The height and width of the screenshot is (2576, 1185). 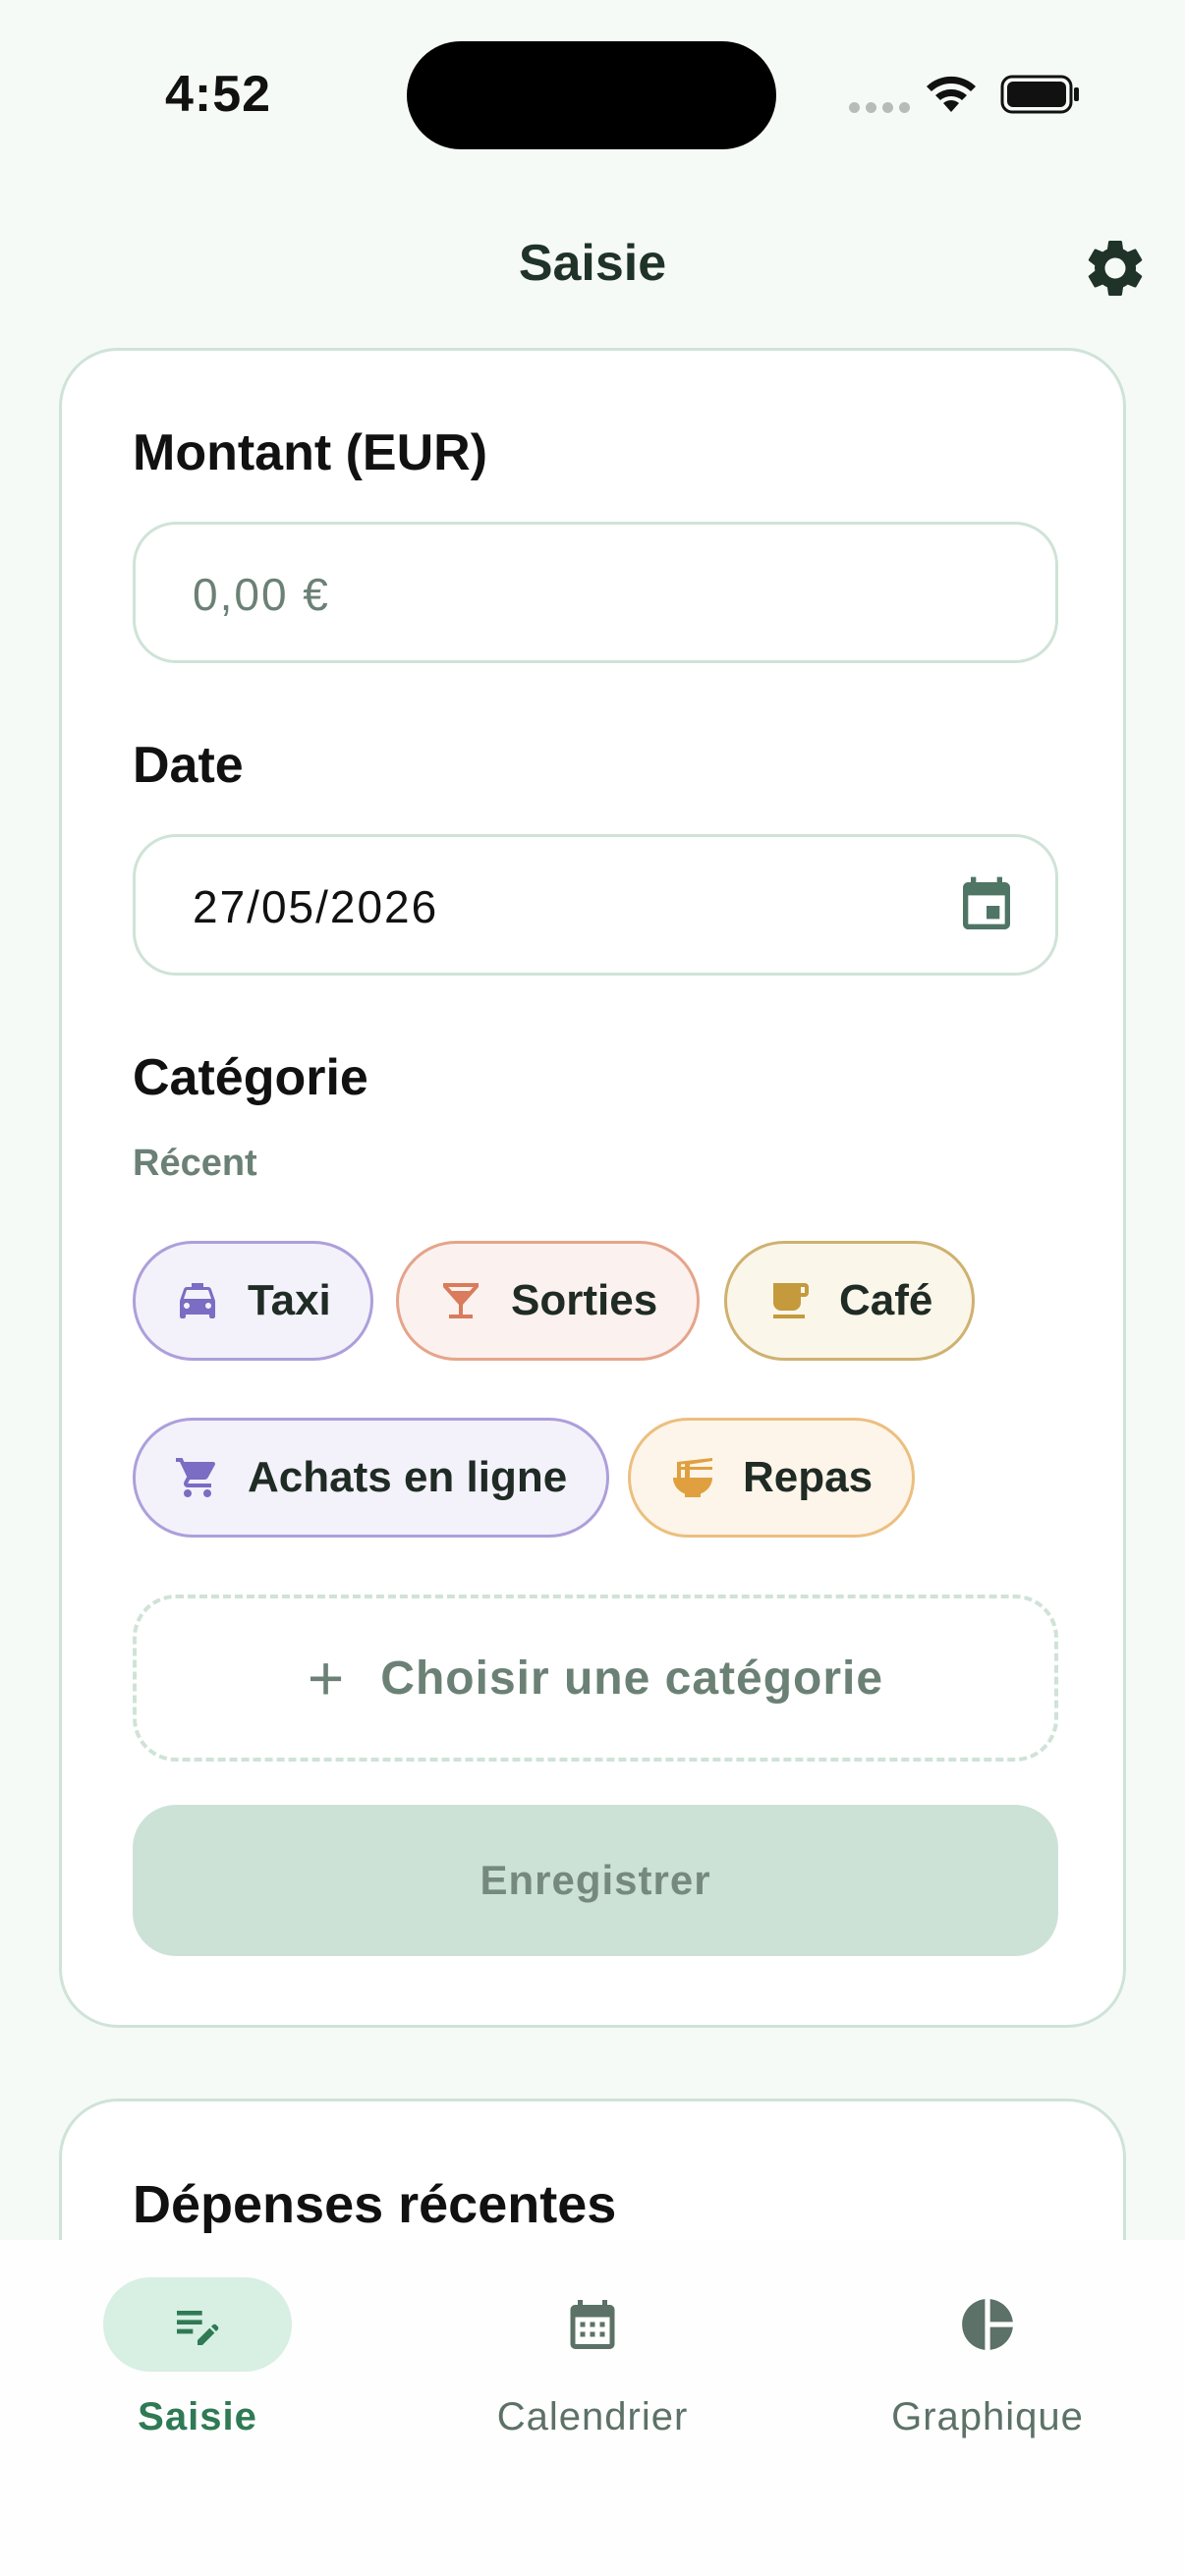 What do you see at coordinates (596, 905) in the screenshot?
I see `date-input: 27/05/2026` at bounding box center [596, 905].